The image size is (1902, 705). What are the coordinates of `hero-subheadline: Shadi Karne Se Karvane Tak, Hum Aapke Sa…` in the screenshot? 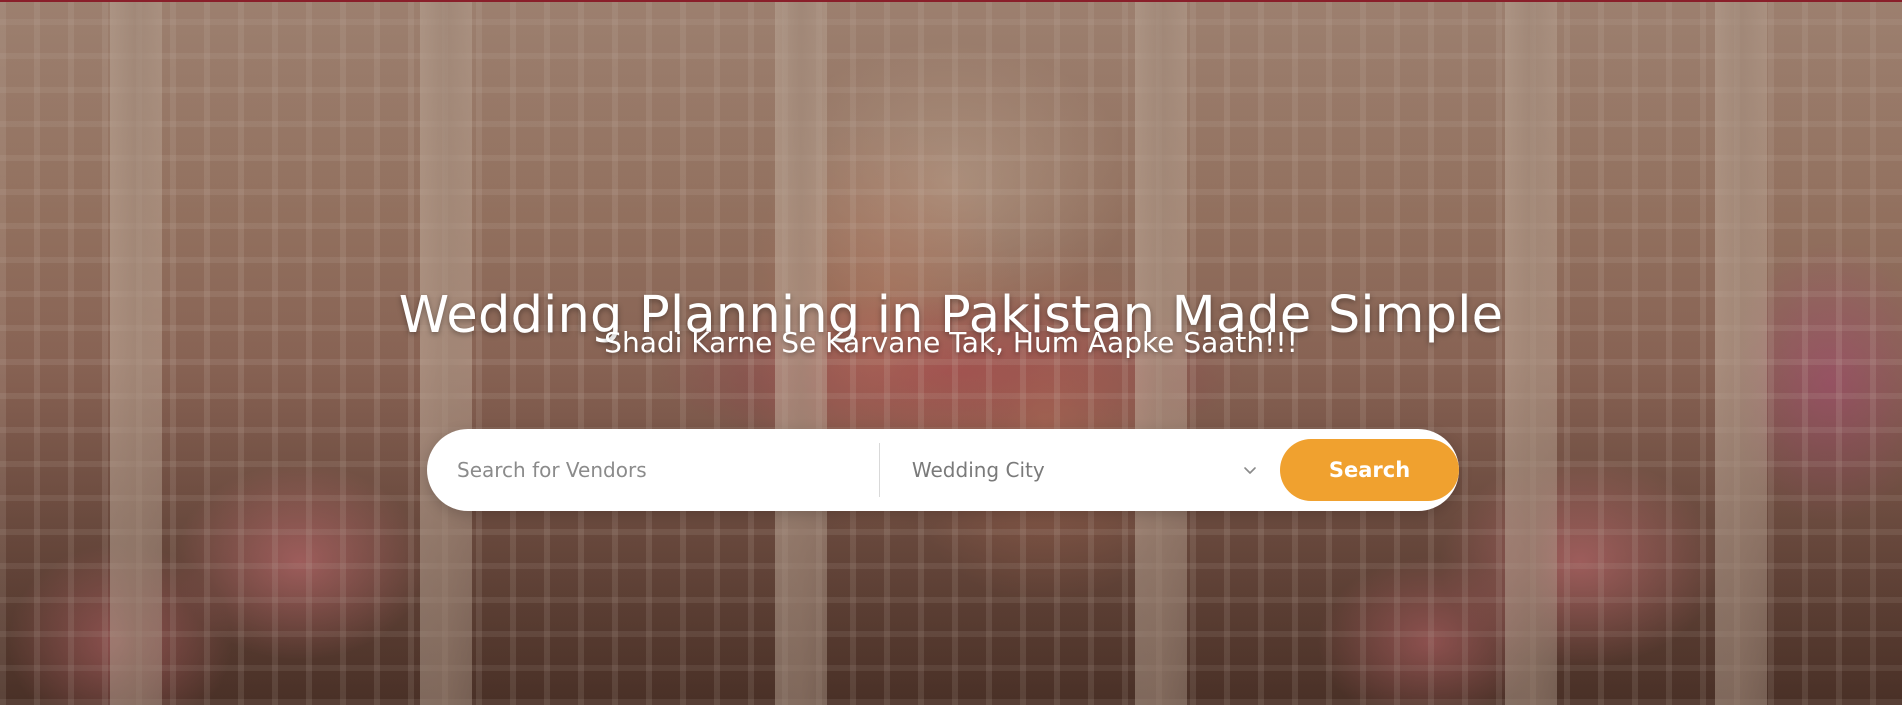 It's located at (951, 342).